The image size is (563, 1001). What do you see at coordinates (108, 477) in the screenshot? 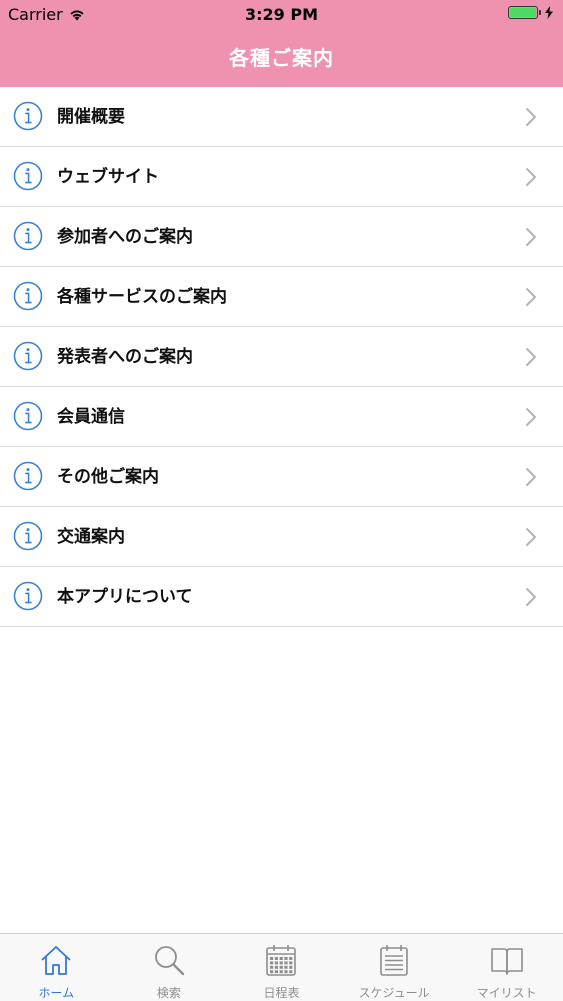
I see `list-item-label: その他ご案内` at bounding box center [108, 477].